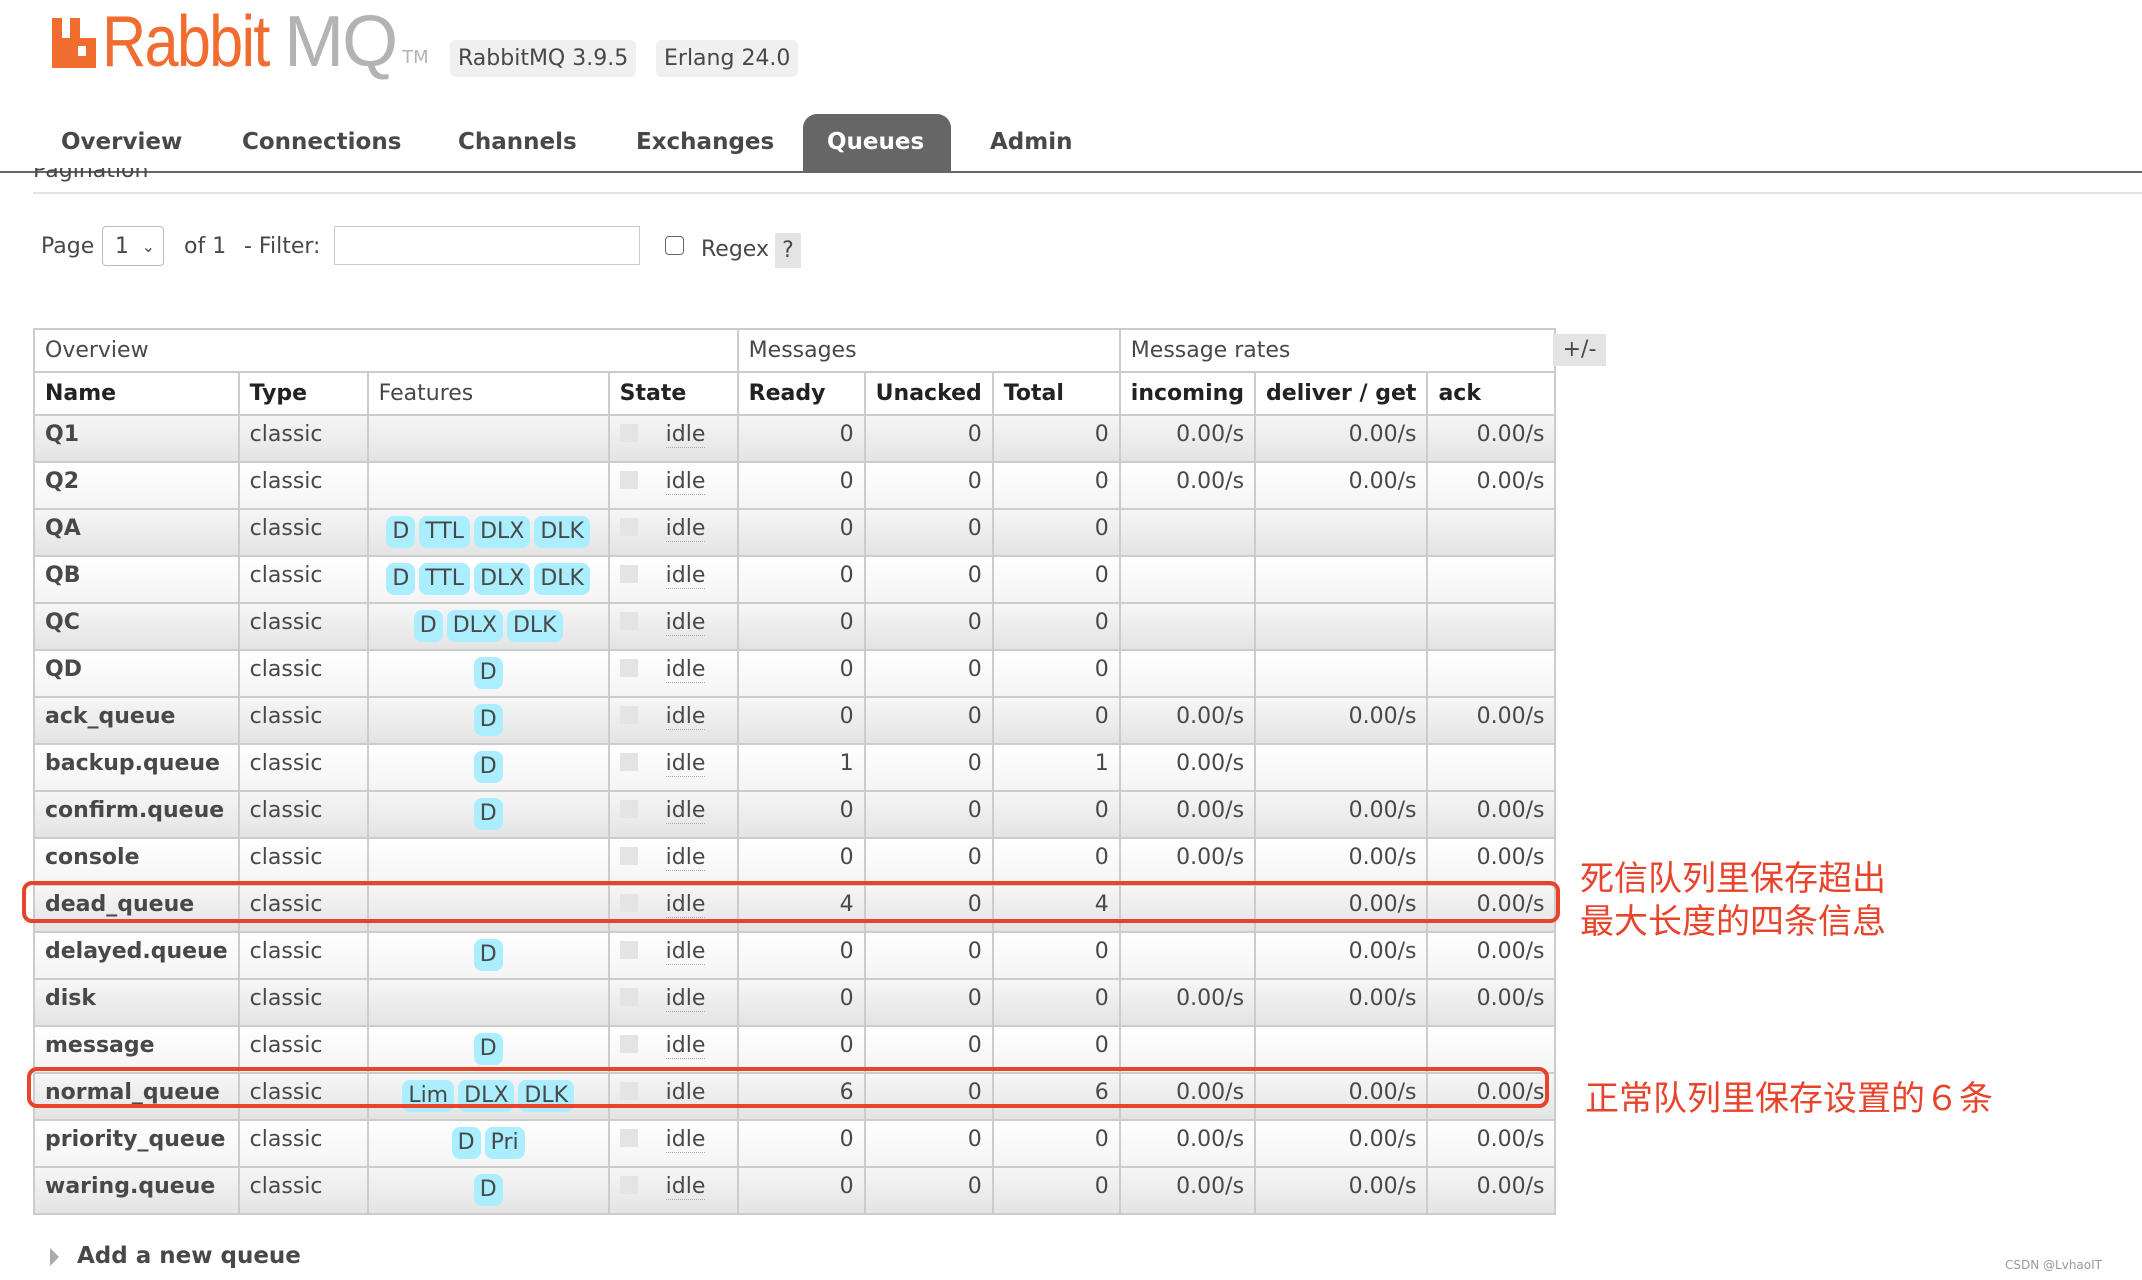 Image resolution: width=2142 pixels, height=1280 pixels. What do you see at coordinates (1071, 172) in the screenshot?
I see `tab-divider` at bounding box center [1071, 172].